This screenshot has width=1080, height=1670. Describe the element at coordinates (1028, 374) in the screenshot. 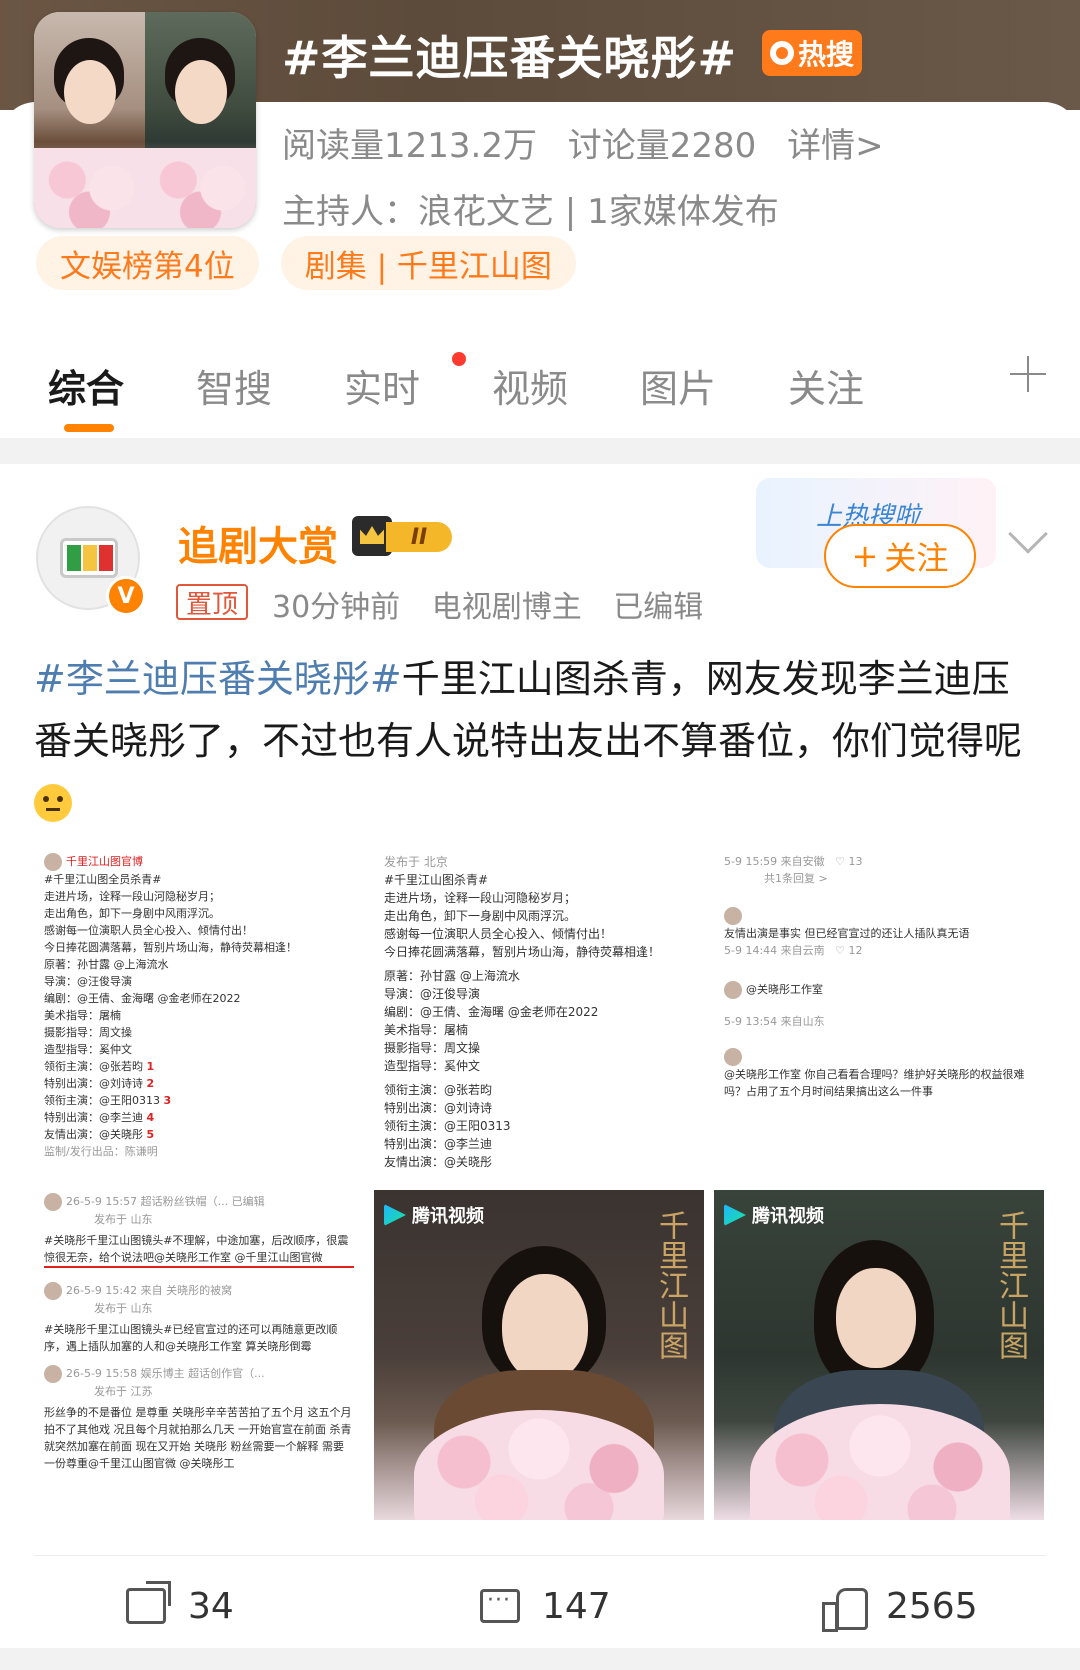

I see `add-tab-icon` at that location.